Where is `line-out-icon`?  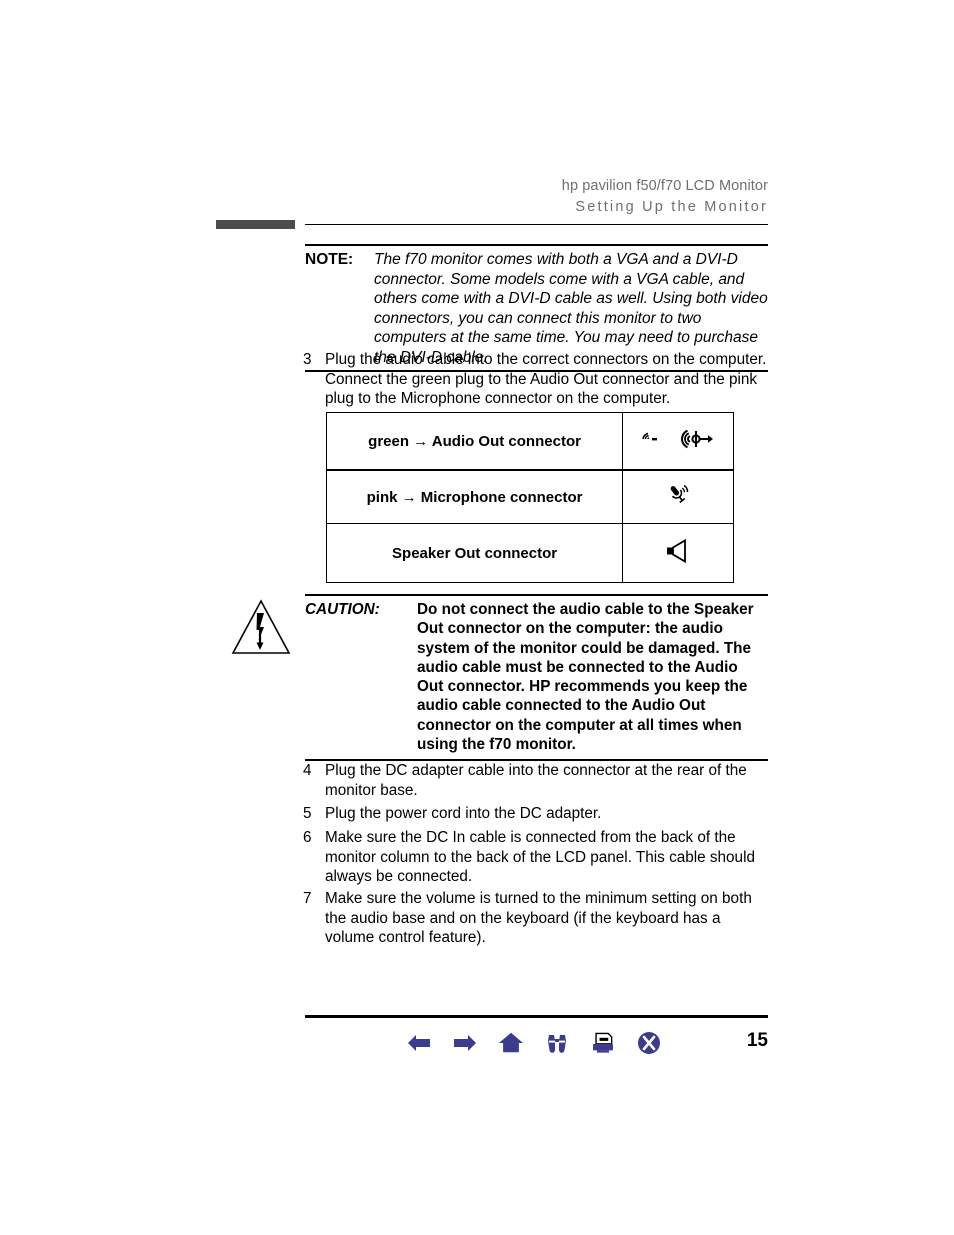 line-out-icon is located at coordinates (696, 441).